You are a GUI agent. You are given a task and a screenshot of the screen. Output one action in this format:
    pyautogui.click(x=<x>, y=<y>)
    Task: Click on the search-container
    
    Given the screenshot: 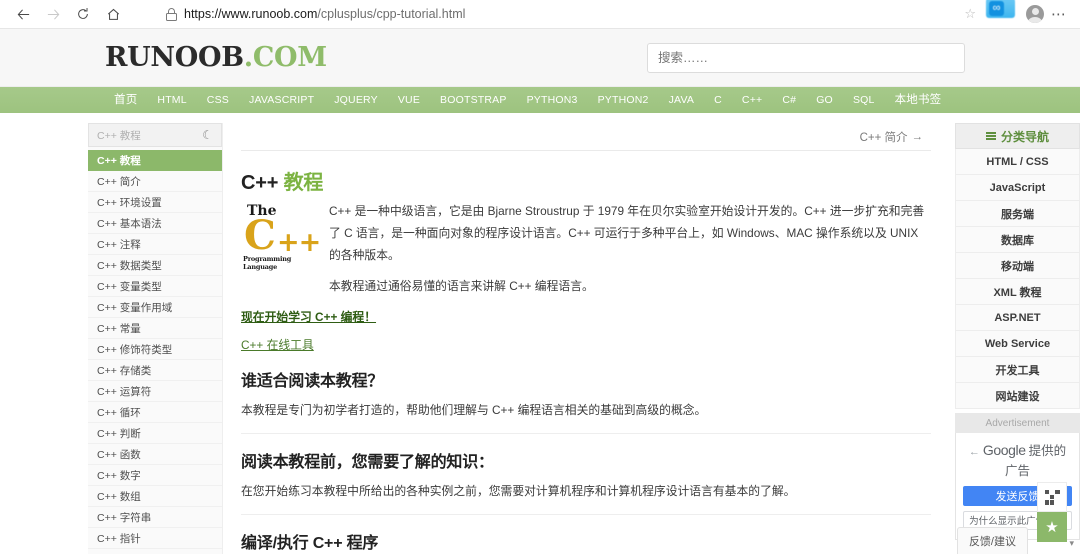 What is the action you would take?
    pyautogui.click(x=806, y=57)
    